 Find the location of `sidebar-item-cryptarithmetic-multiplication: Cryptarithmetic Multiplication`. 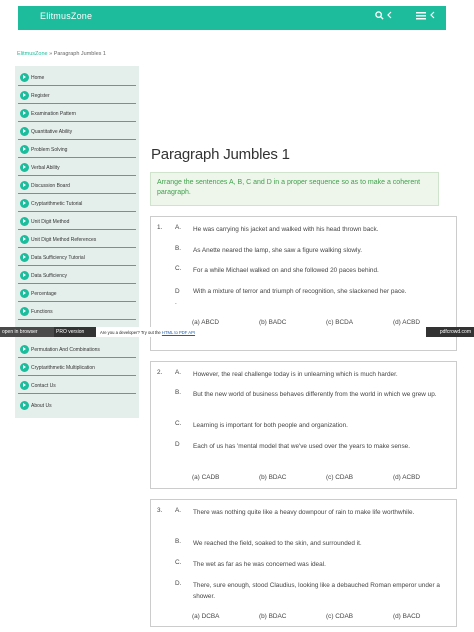

sidebar-item-cryptarithmetic-multiplication: Cryptarithmetic Multiplication is located at coordinates (77, 368).